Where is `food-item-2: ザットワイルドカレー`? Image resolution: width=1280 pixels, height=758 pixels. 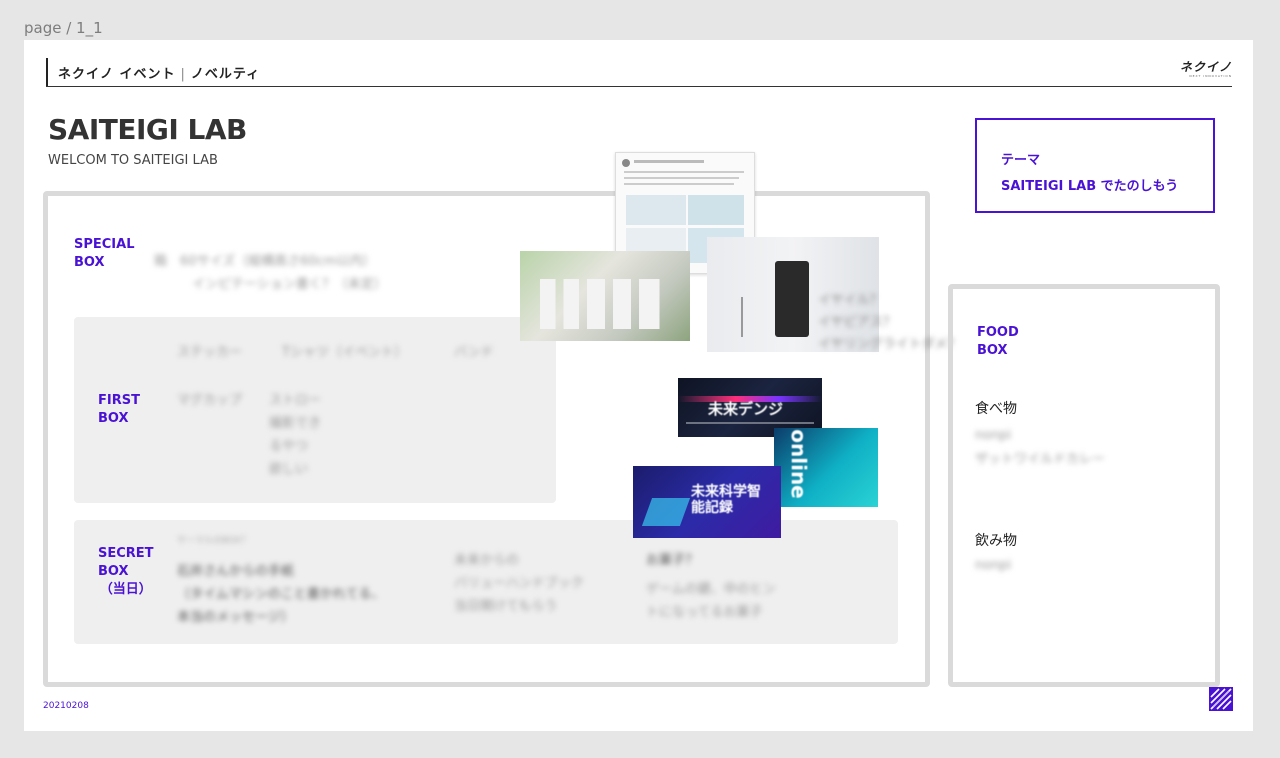 food-item-2: ザットワイルドカレー is located at coordinates (1040, 459).